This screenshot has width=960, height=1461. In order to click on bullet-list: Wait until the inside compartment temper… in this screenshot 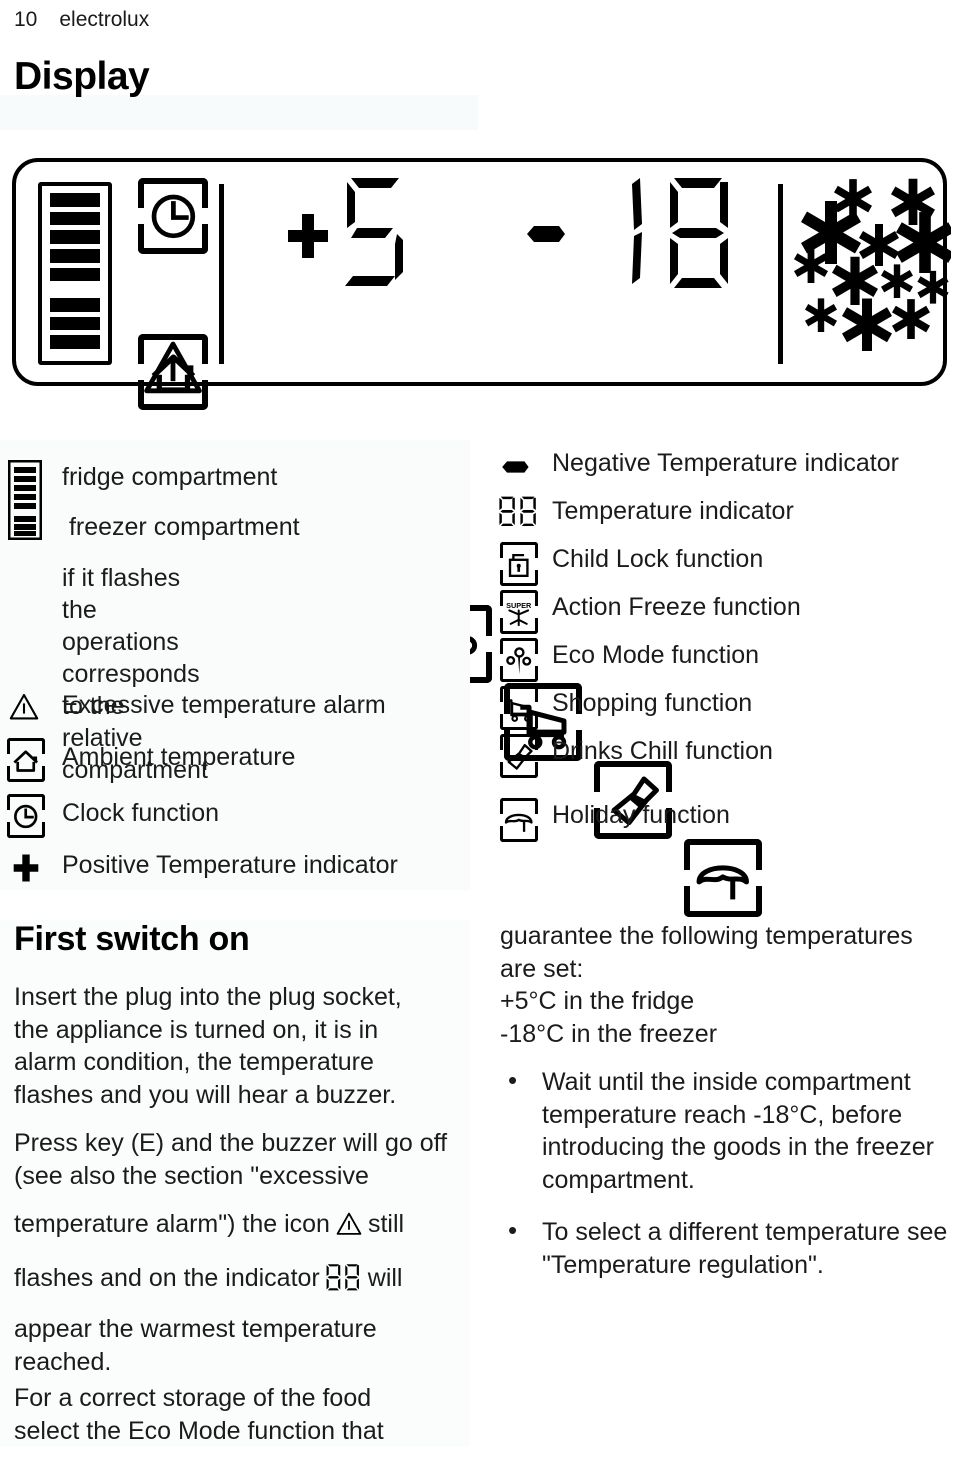, I will do `click(725, 1172)`.